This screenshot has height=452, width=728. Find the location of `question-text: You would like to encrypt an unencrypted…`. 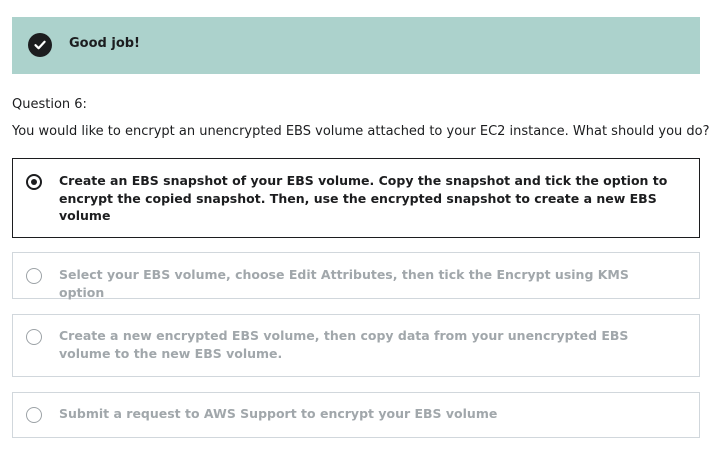

question-text: You would like to encrypt an unencrypted… is located at coordinates (361, 131).